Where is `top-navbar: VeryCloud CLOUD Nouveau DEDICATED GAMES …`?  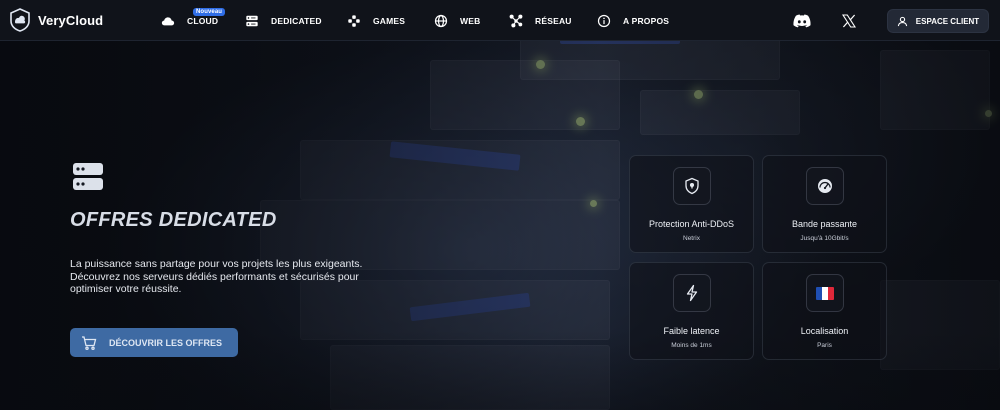 top-navbar: VeryCloud CLOUD Nouveau DEDICATED GAMES … is located at coordinates (500, 20).